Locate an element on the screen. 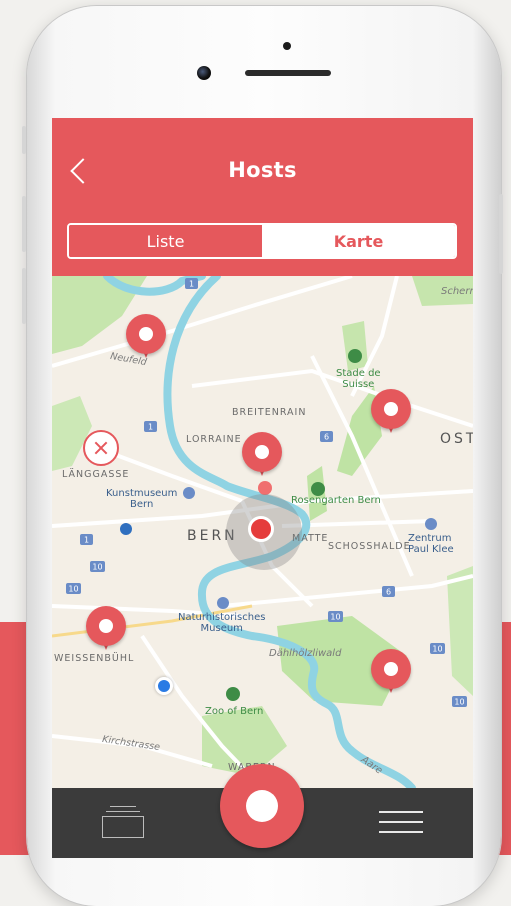 This screenshot has height=906, width=511. bus-stop-icon is located at coordinates (126, 529).